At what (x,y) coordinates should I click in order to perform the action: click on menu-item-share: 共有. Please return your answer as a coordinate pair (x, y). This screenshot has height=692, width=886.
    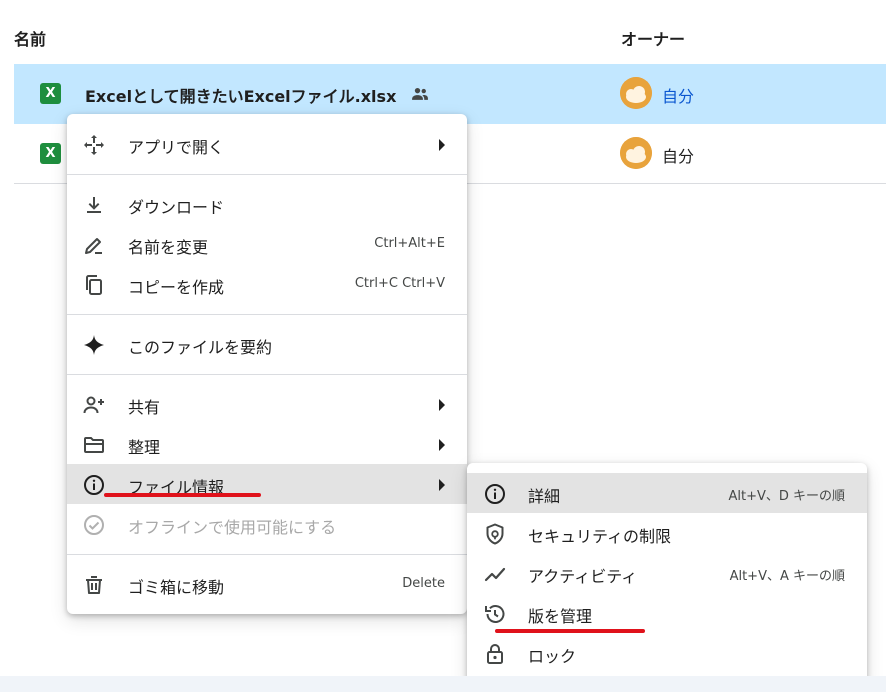
    Looking at the image, I should click on (267, 404).